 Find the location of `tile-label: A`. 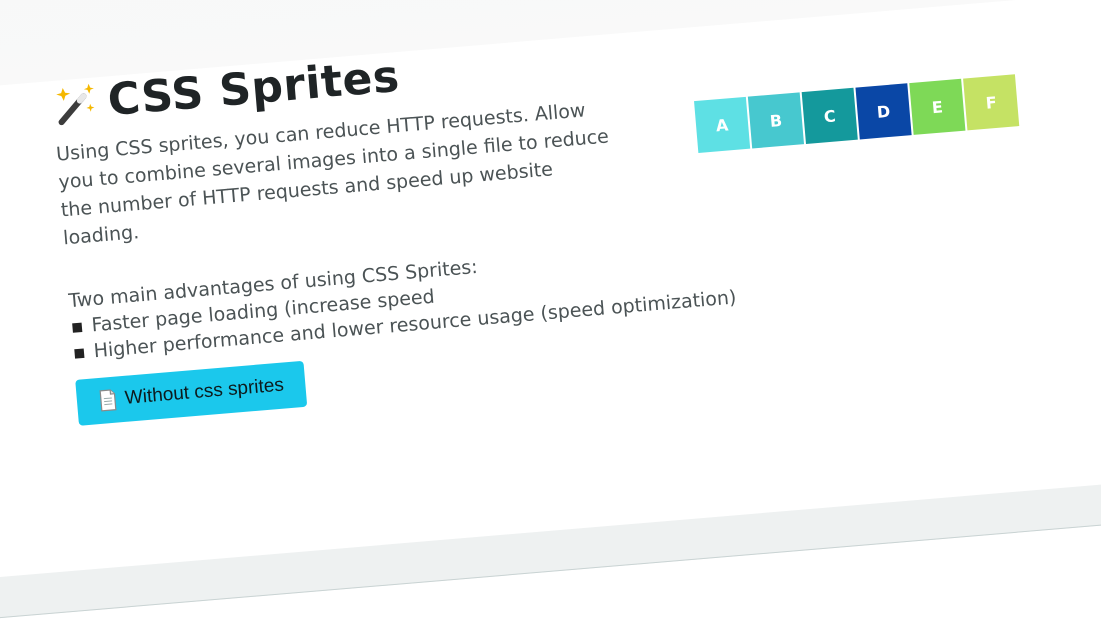

tile-label: A is located at coordinates (722, 124).